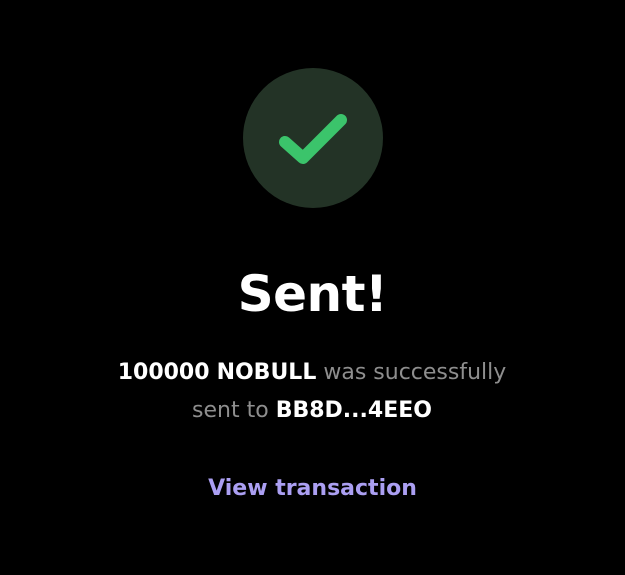 This screenshot has height=575, width=625. Describe the element at coordinates (230, 410) in the screenshot. I see `message-prefix: sent to` at that location.